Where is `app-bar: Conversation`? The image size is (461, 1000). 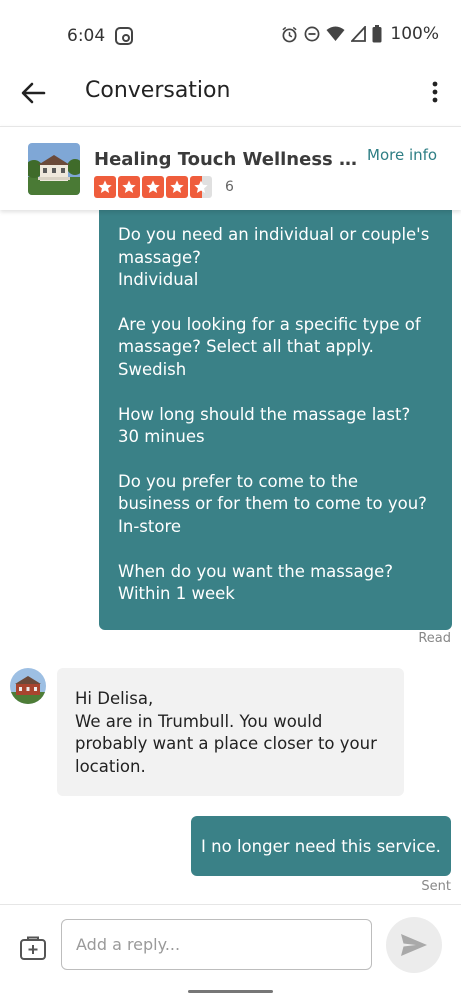
app-bar: Conversation is located at coordinates (230, 98).